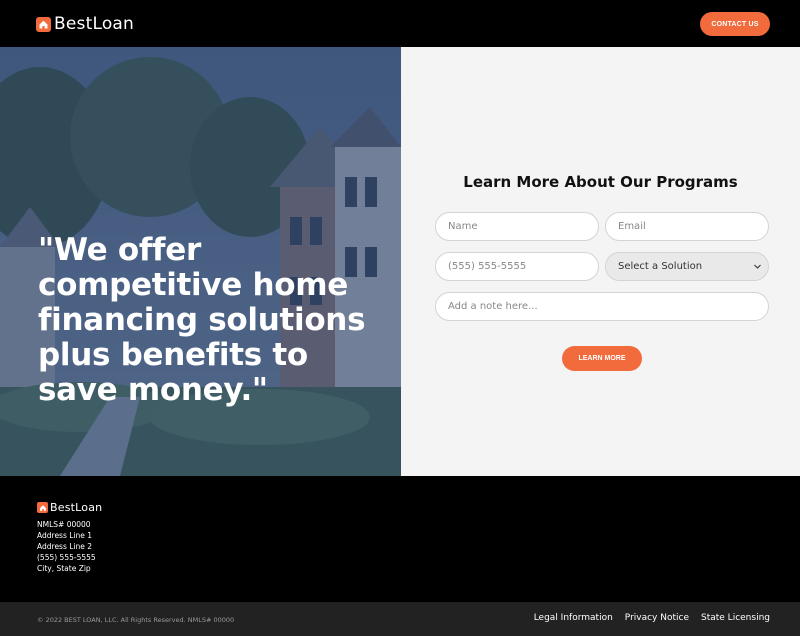 Image resolution: width=800 pixels, height=636 pixels. Describe the element at coordinates (687, 226) in the screenshot. I see `email-field` at that location.